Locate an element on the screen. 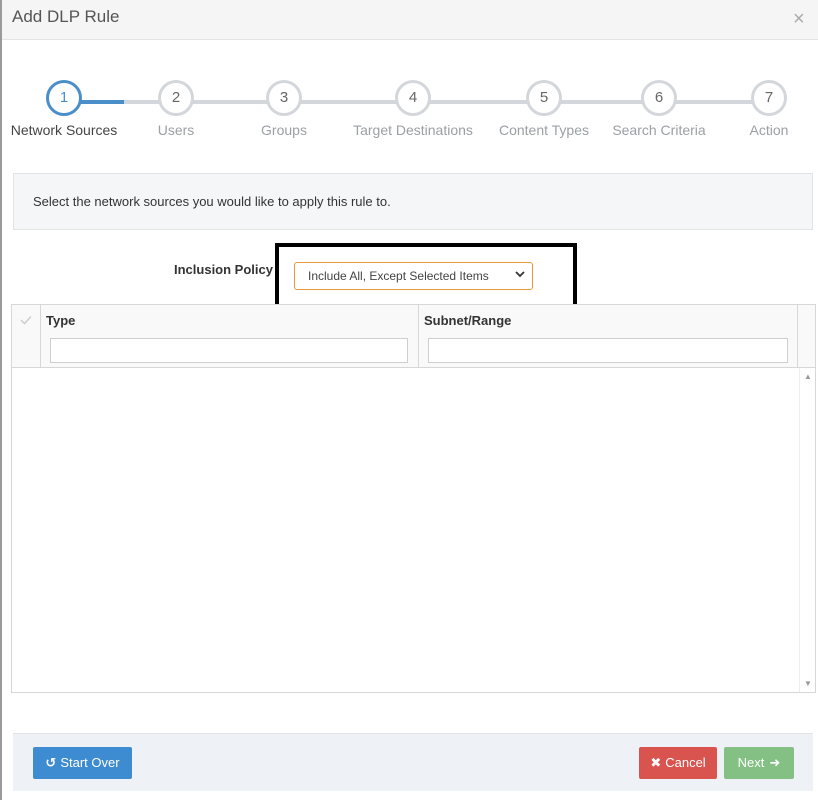 Image resolution: width=818 pixels, height=800 pixels. grid-scrollbar: ▲ ▼ is located at coordinates (807, 530).